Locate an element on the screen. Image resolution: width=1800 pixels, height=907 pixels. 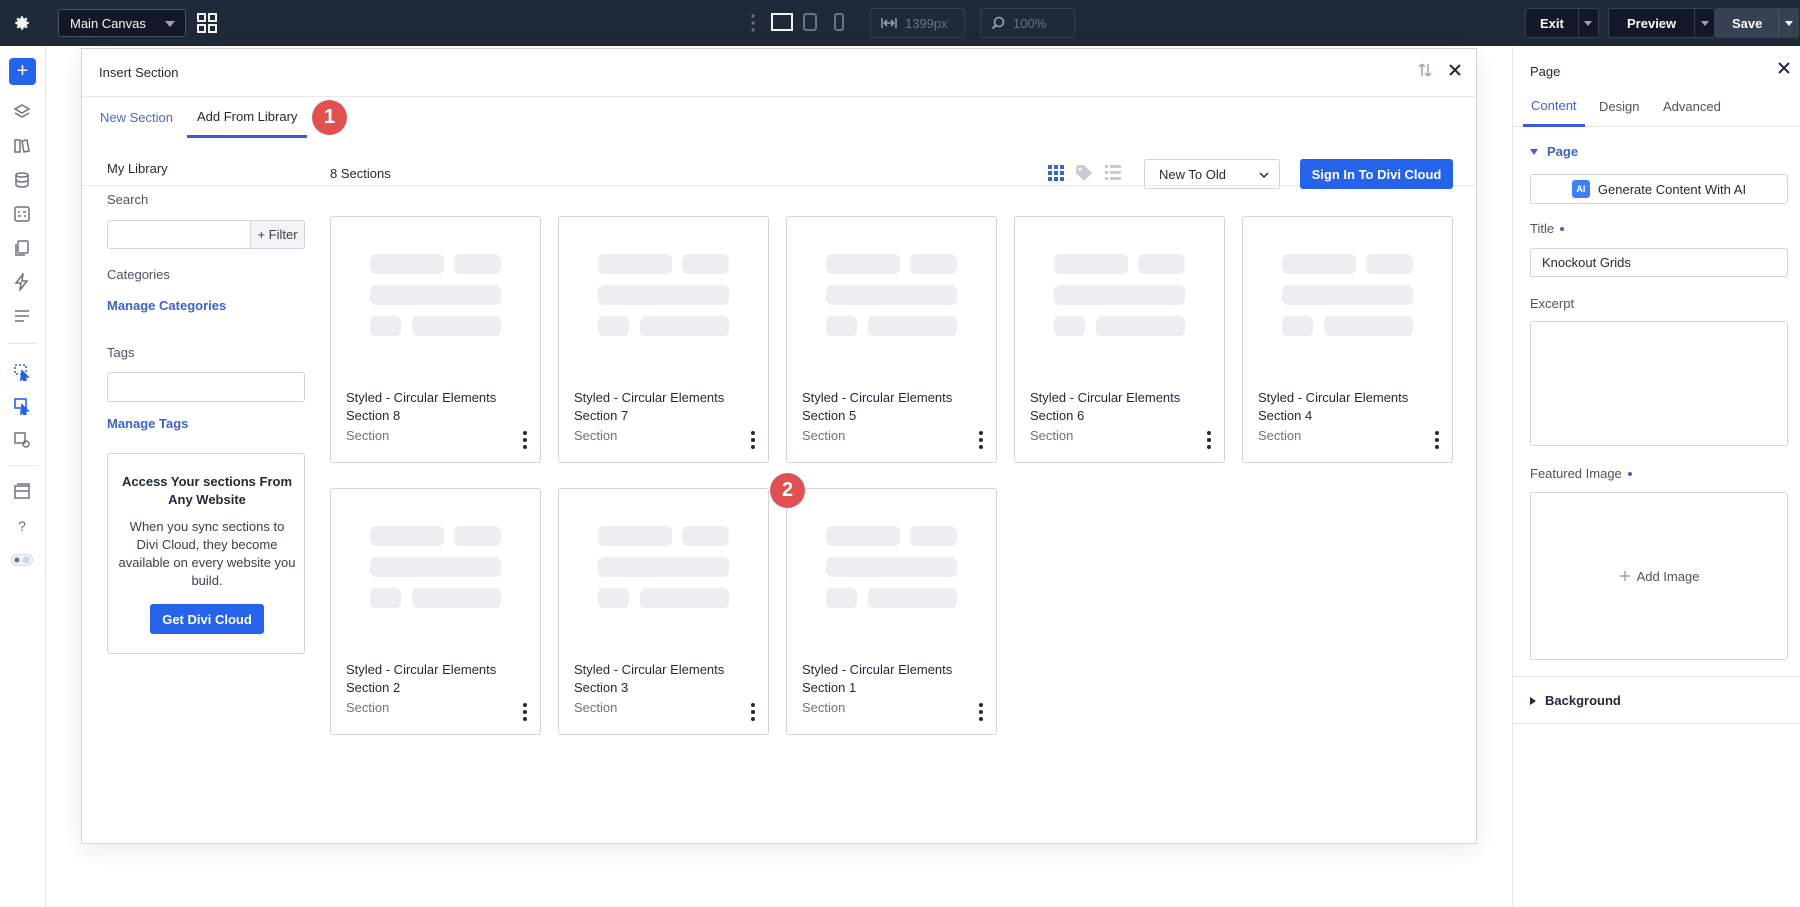
library-search-input: + Filter is located at coordinates (206, 234).